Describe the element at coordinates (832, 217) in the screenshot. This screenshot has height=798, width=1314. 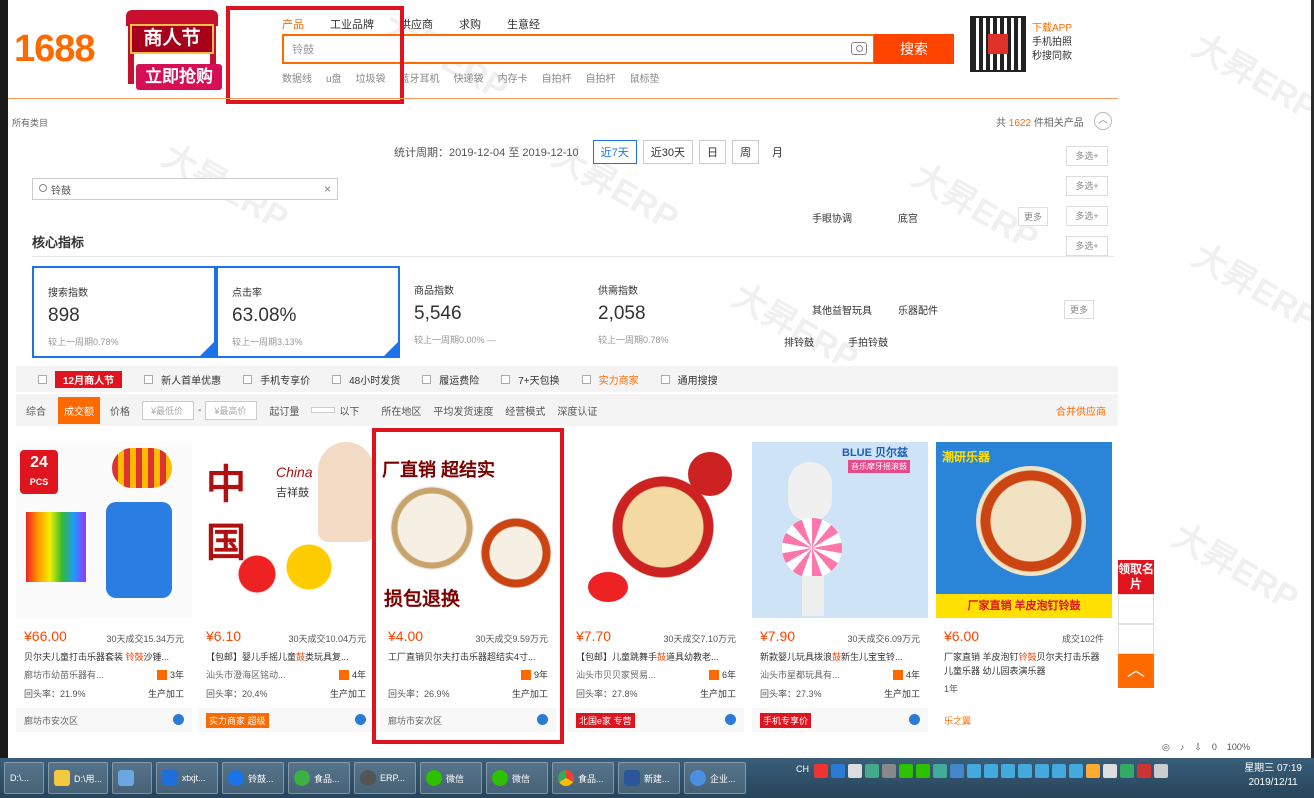
I see `category-item: 手眼协调` at that location.